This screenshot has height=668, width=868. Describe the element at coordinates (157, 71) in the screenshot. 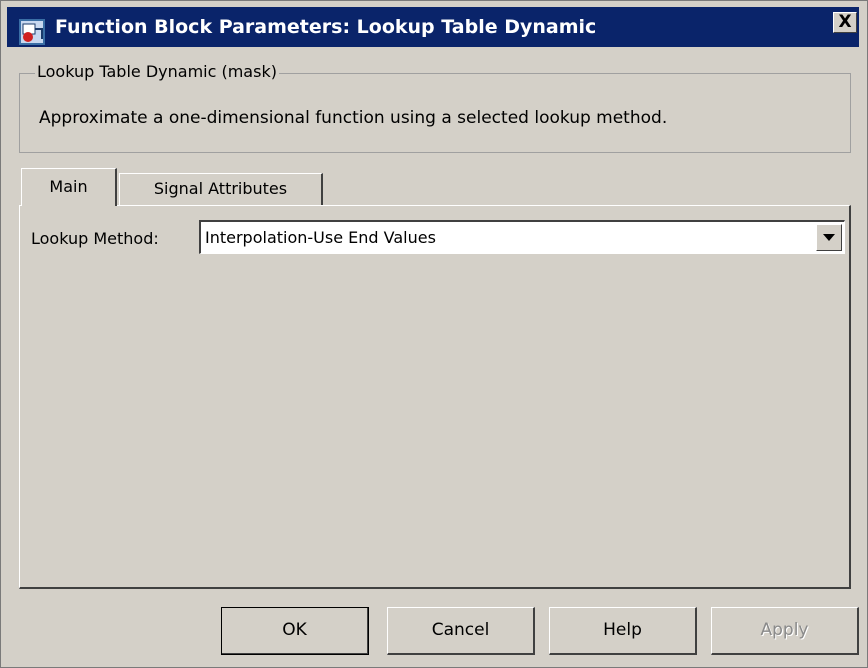

I see `mask-group-legend: Lookup Table Dynamic (mask)` at that location.